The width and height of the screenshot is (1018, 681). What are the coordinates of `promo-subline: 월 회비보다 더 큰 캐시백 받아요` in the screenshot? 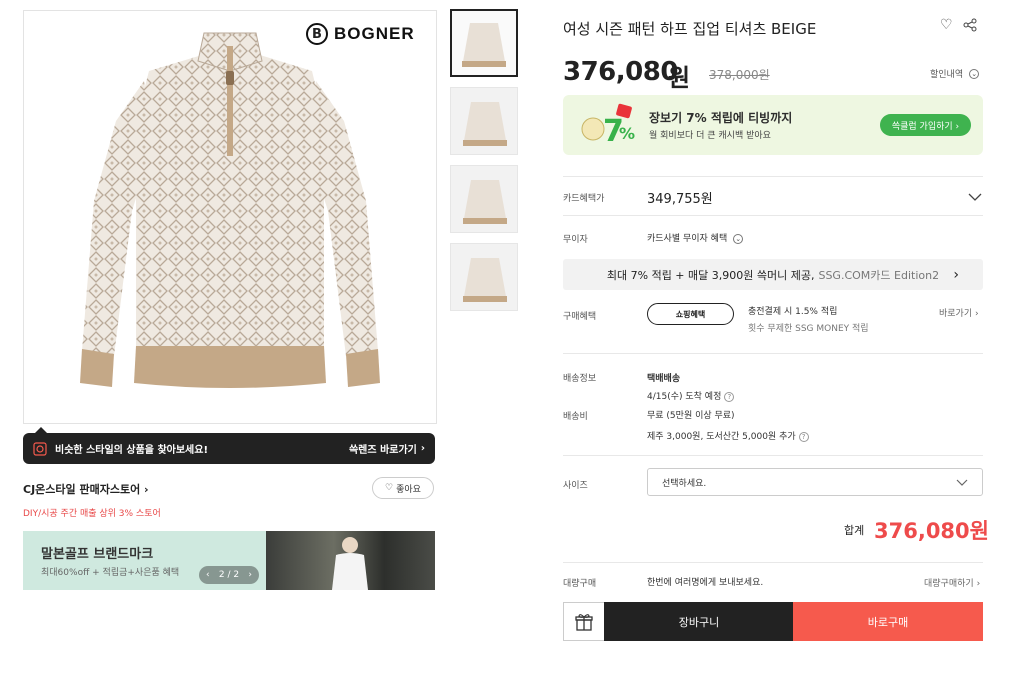 It's located at (710, 136).